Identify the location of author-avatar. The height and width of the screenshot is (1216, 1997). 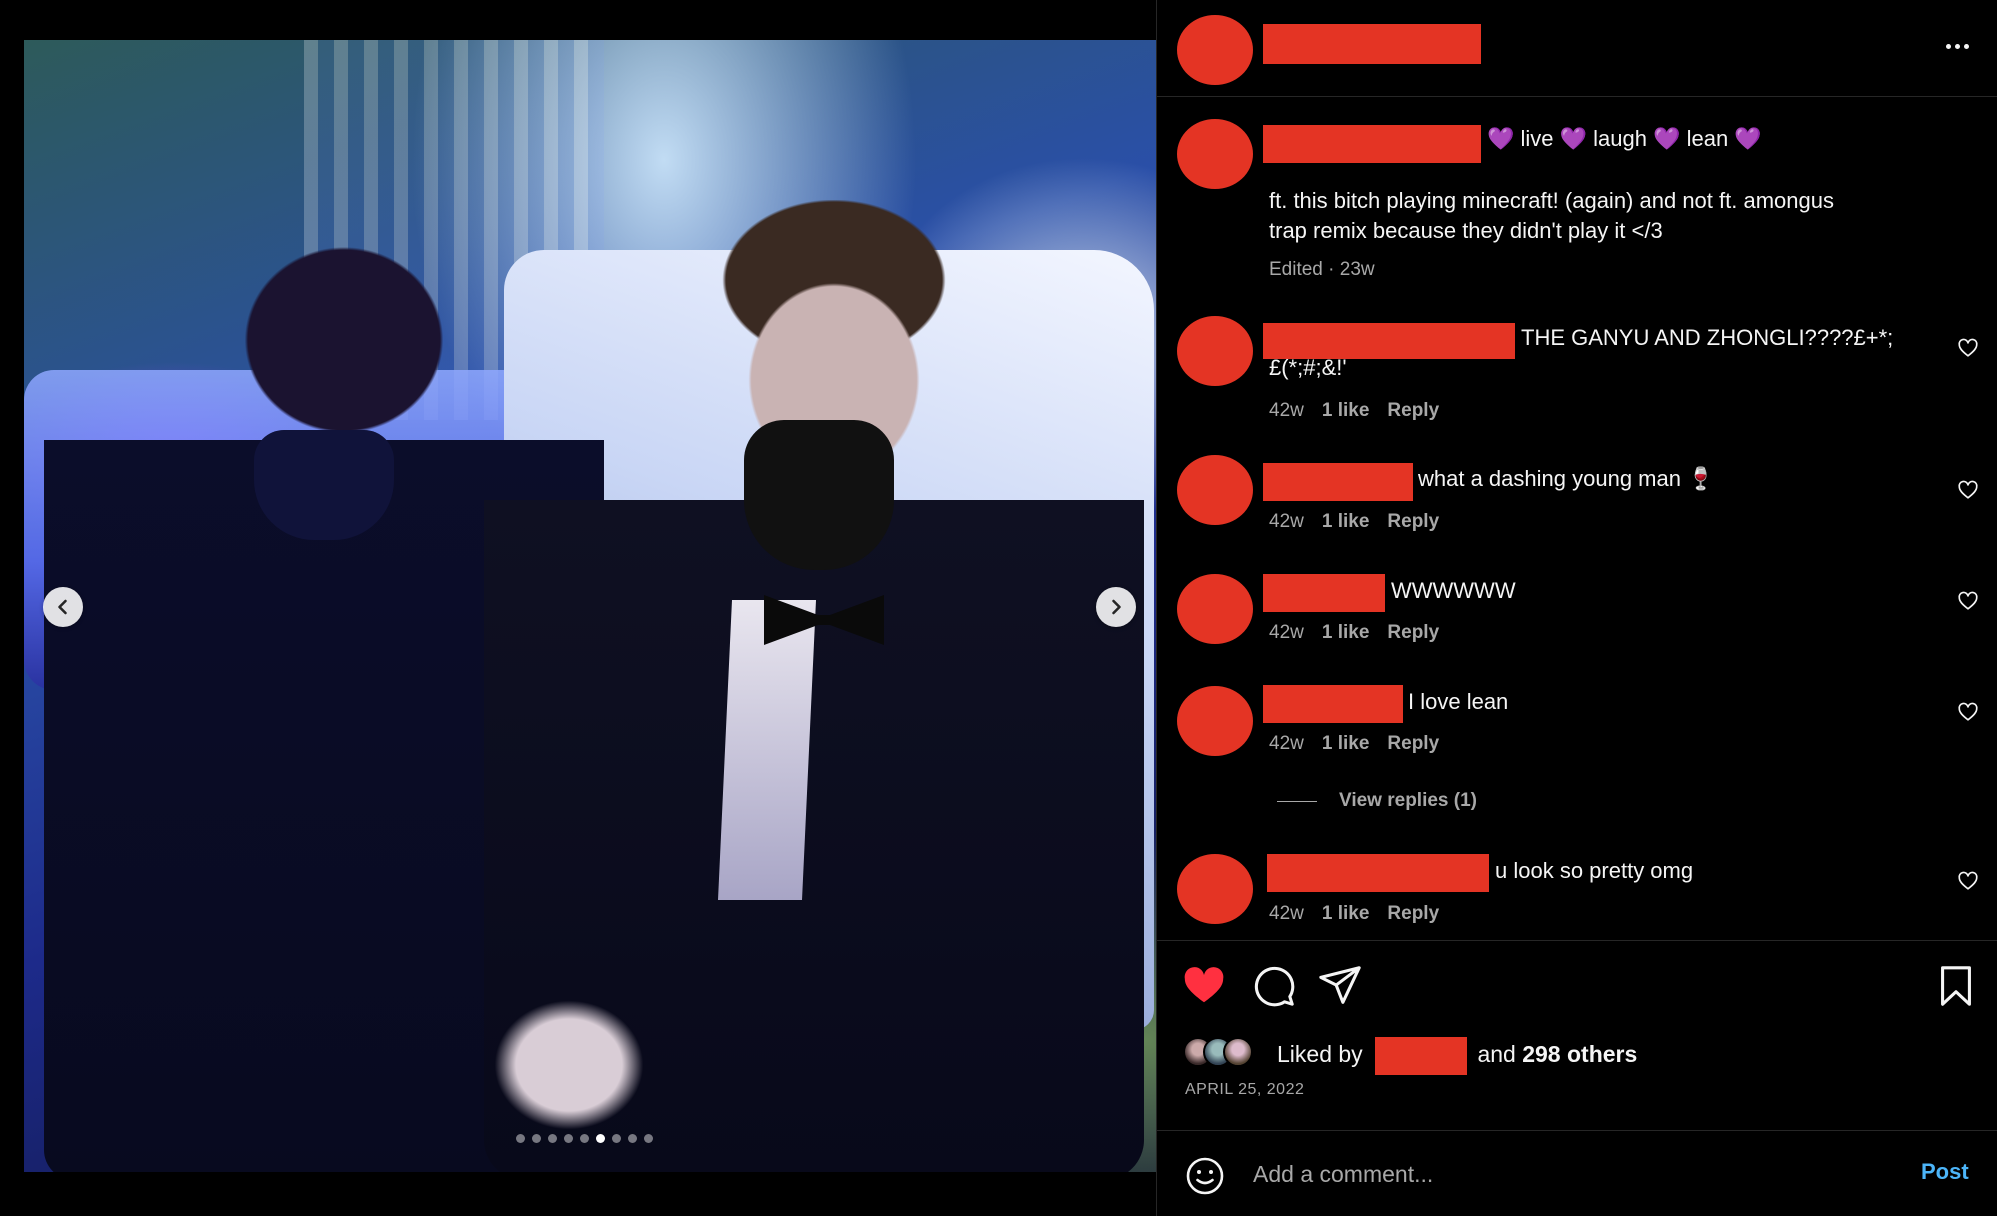
(1215, 50).